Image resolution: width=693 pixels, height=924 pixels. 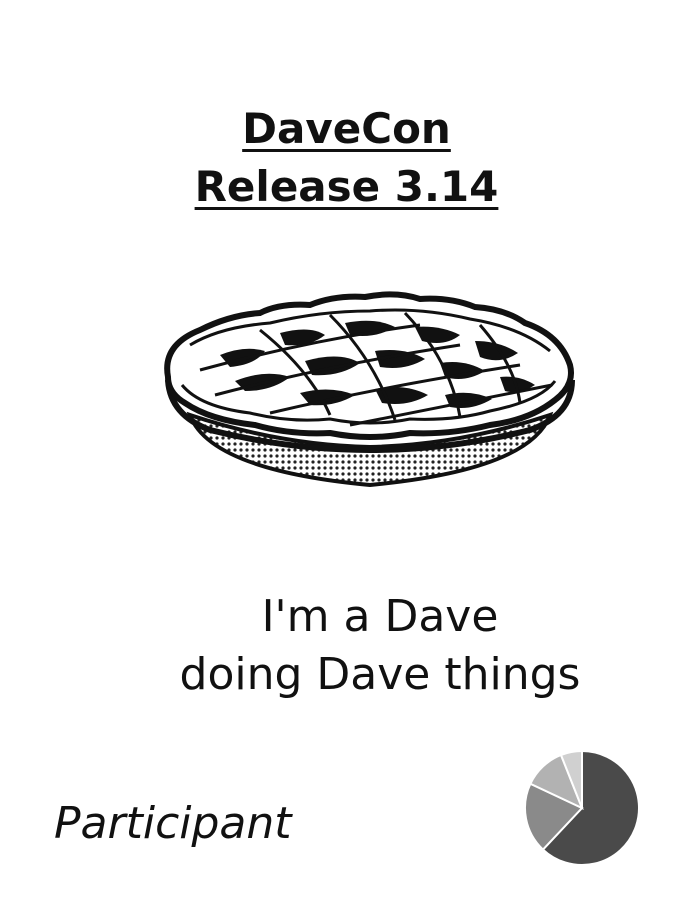 I want to click on event-name: DaveCon, so click(x=346, y=128).